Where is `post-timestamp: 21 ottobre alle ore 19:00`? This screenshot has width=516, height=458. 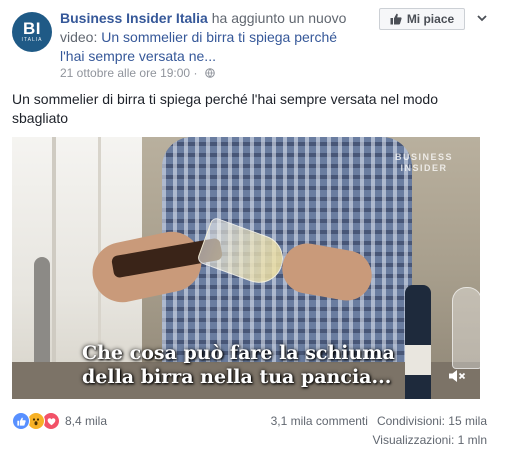
post-timestamp: 21 ottobre alle ore 19:00 is located at coordinates (125, 73).